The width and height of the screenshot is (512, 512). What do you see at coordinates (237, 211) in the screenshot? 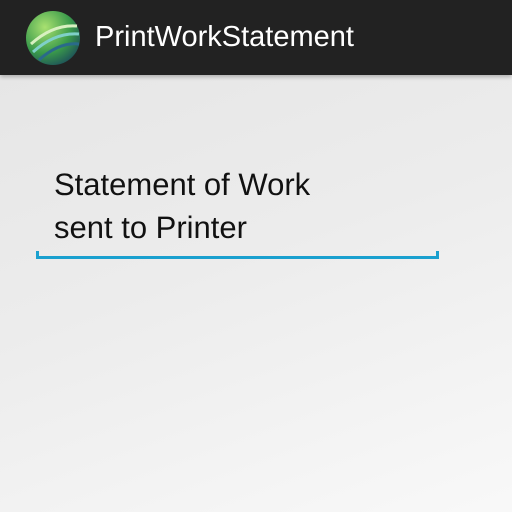
I see `text-field: Statement of Work sent to Printer` at bounding box center [237, 211].